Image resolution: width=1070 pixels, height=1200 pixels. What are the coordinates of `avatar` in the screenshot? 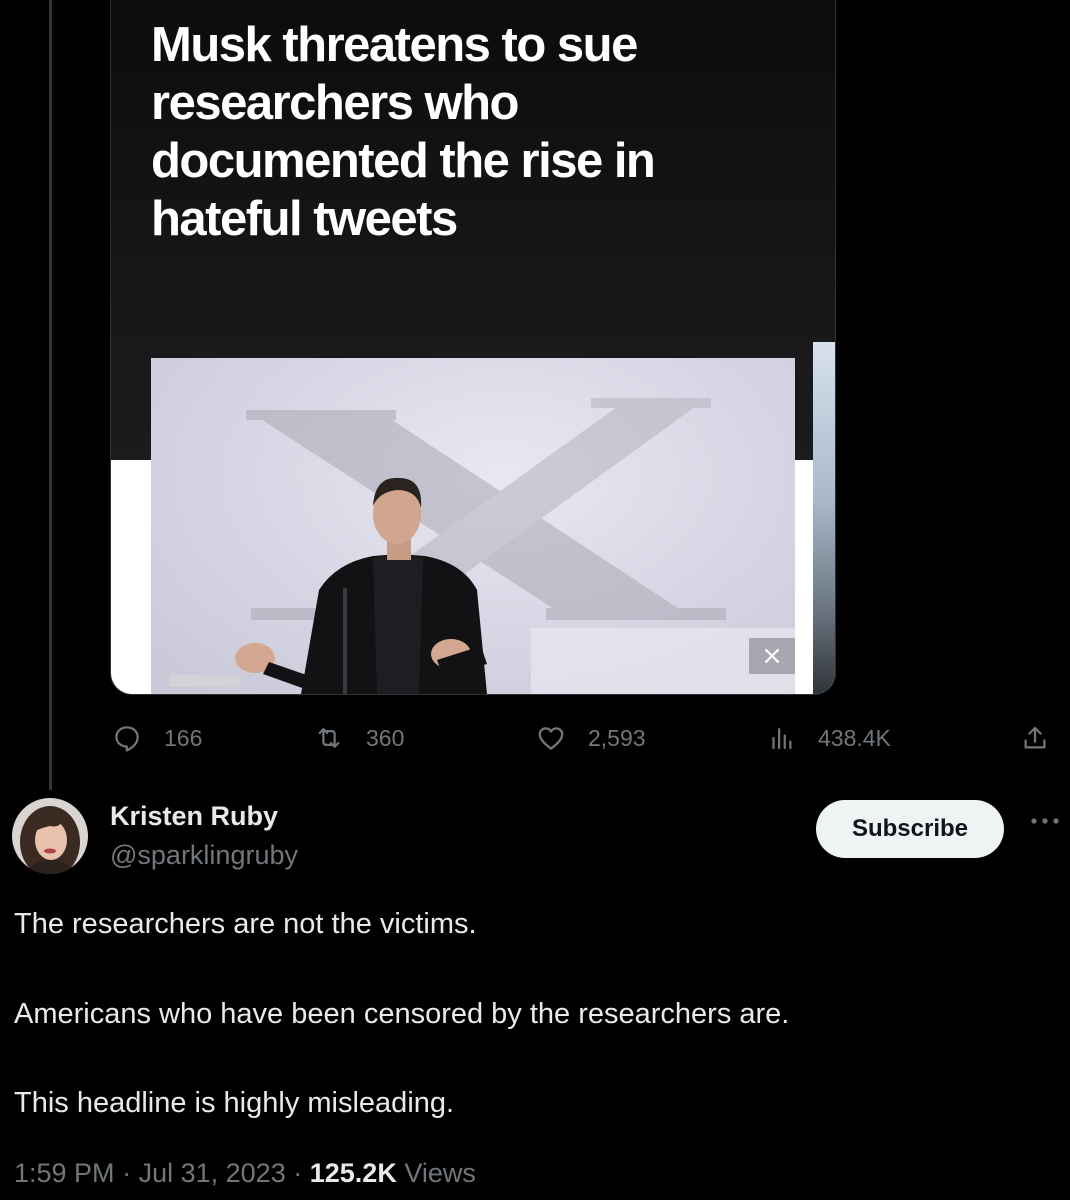 It's located at (50, 836).